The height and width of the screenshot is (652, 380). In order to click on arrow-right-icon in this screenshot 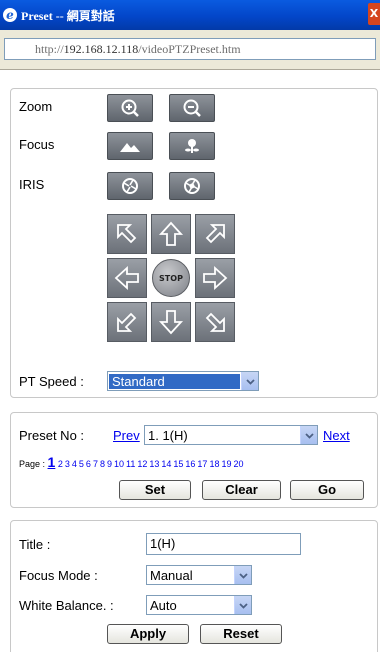, I will do `click(215, 278)`.